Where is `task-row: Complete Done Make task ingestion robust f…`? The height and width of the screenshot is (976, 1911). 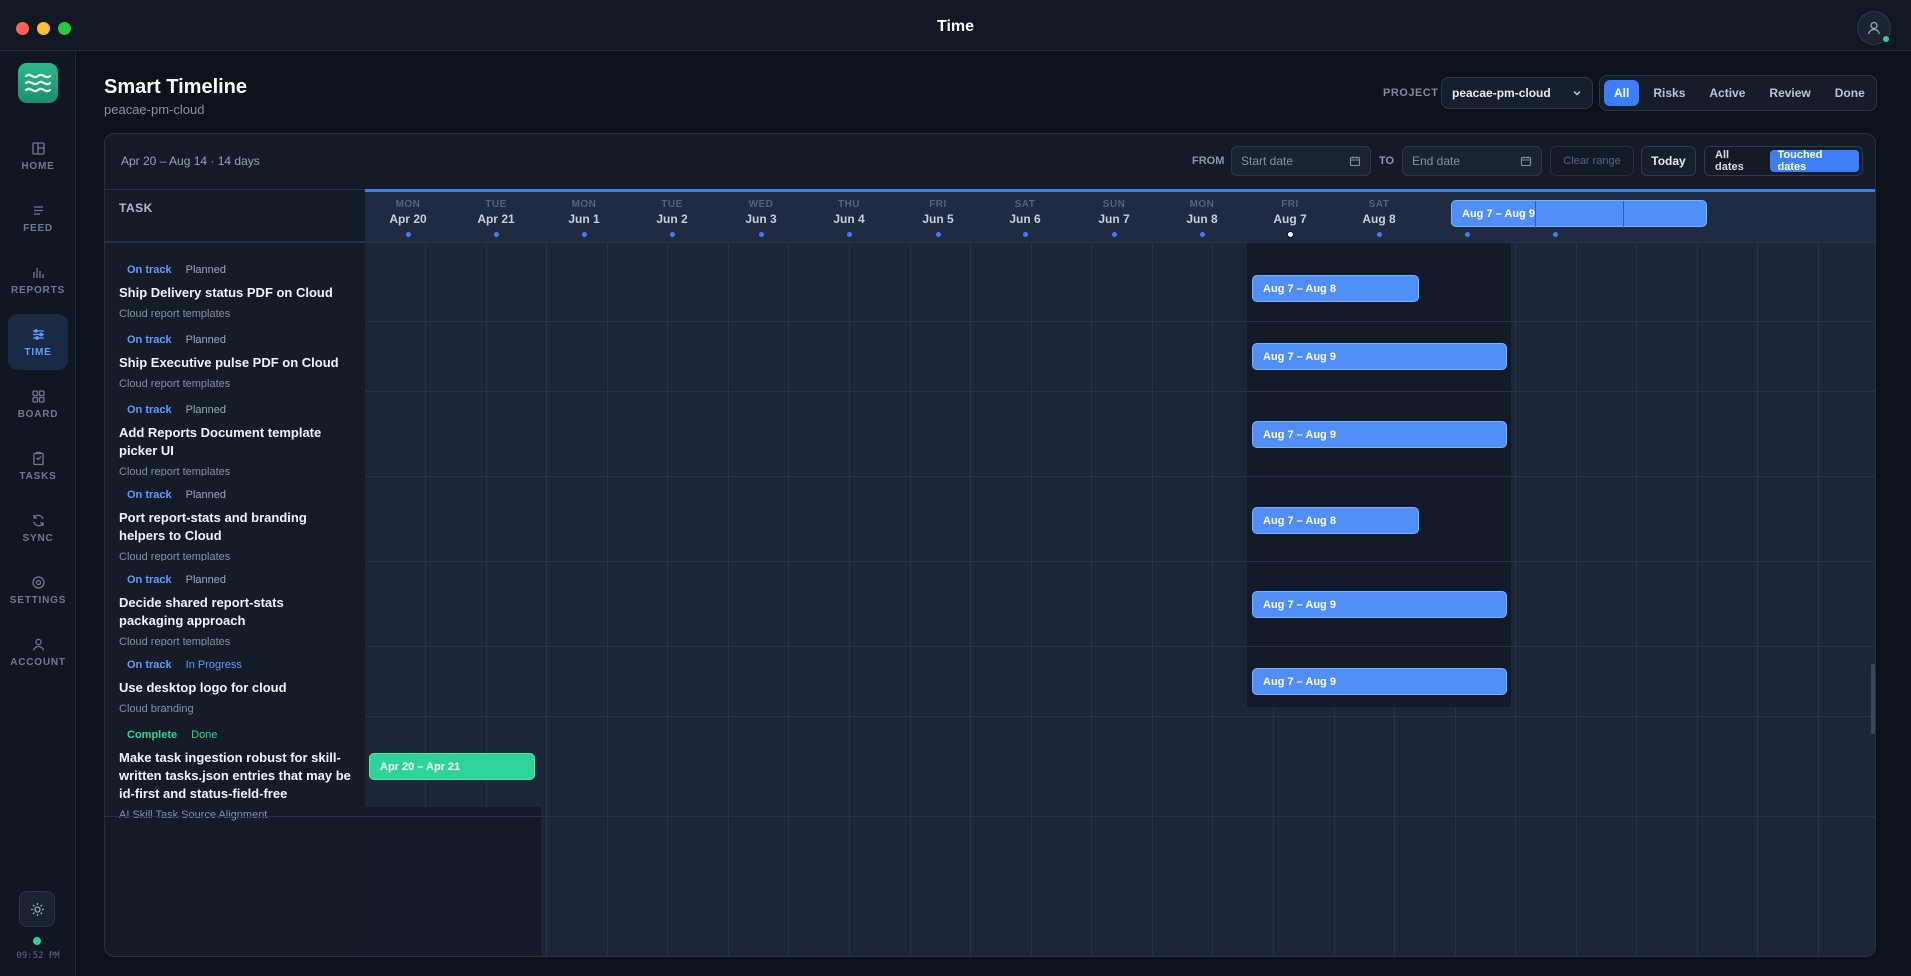 task-row: Complete Done Make task ingestion robust f… is located at coordinates (235, 768).